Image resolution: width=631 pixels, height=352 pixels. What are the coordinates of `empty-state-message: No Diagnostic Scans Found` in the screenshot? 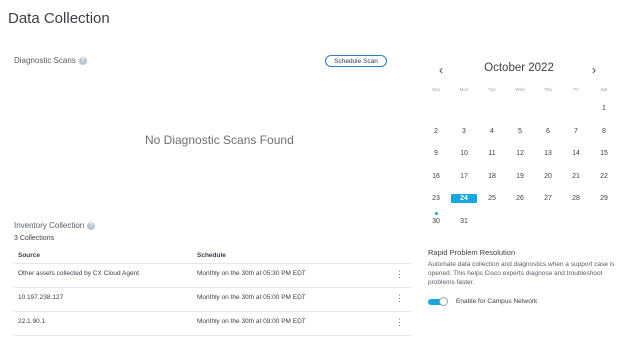 It's located at (219, 140).